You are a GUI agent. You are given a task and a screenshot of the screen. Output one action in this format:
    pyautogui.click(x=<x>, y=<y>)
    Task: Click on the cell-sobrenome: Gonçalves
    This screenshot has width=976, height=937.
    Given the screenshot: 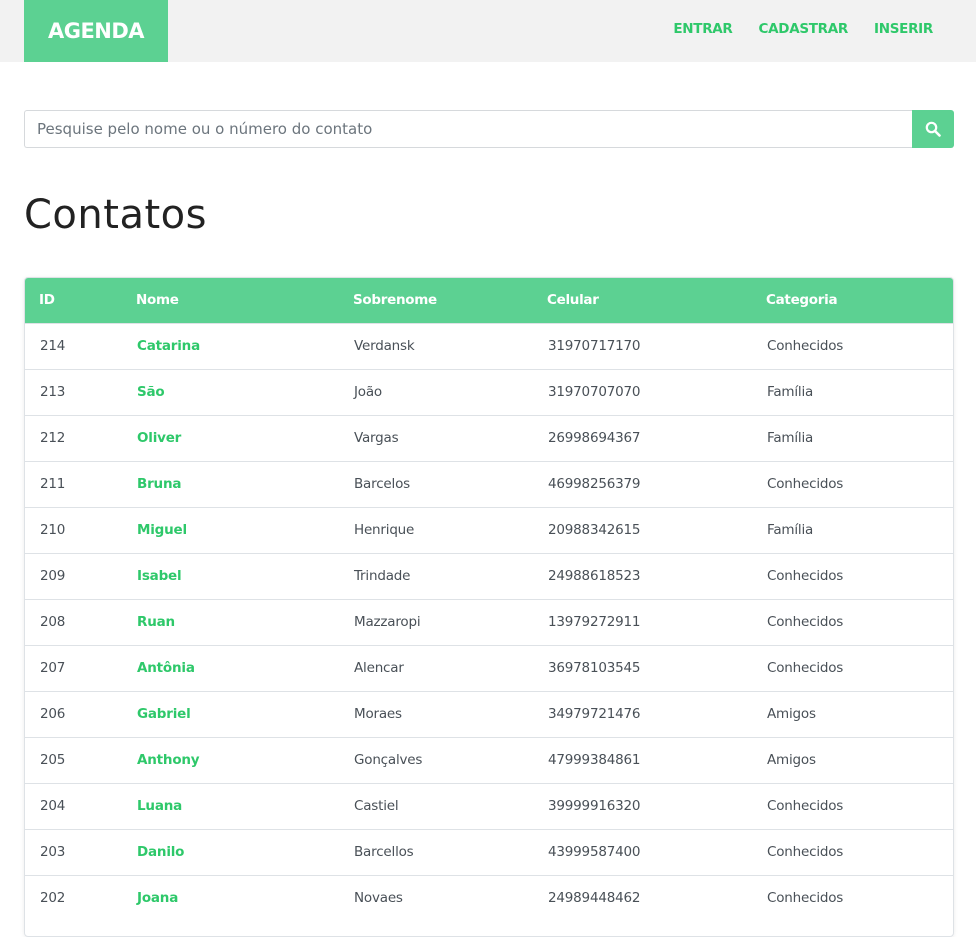 What is the action you would take?
    pyautogui.click(x=388, y=760)
    